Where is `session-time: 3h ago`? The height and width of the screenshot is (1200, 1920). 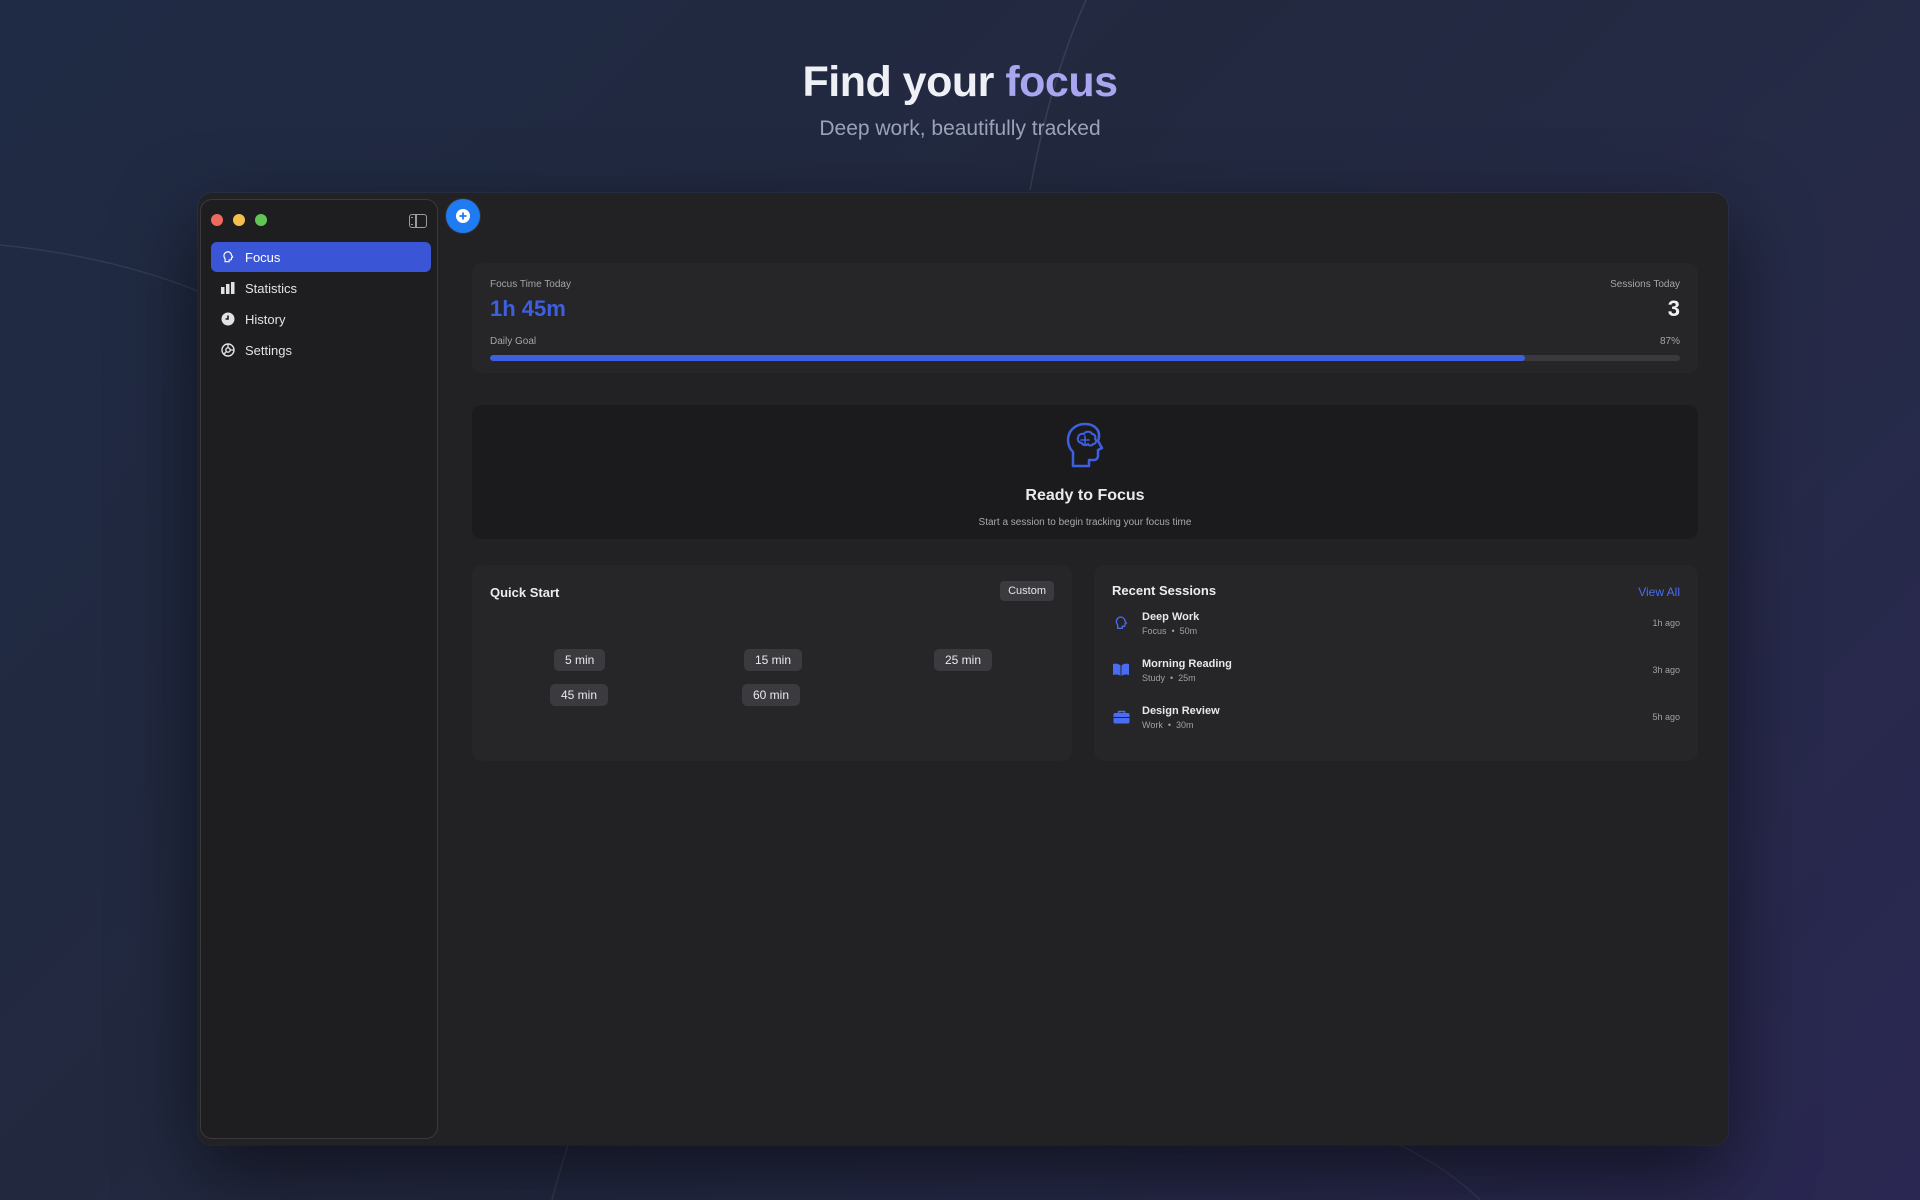 session-time: 3h ago is located at coordinates (1666, 670).